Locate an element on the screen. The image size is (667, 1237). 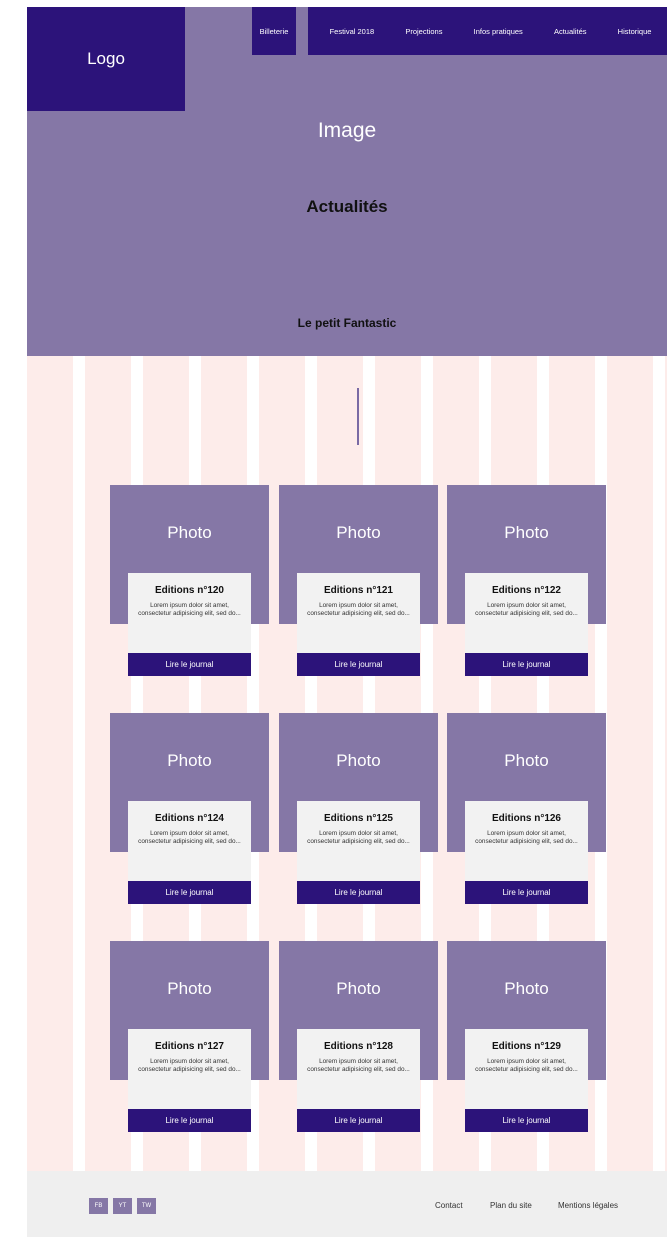
nav-bar-billeterie: Billeterie is located at coordinates (274, 31).